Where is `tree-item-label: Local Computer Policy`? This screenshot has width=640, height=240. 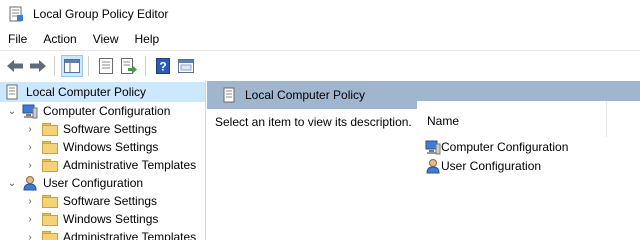
tree-item-label: Local Computer Policy is located at coordinates (86, 92).